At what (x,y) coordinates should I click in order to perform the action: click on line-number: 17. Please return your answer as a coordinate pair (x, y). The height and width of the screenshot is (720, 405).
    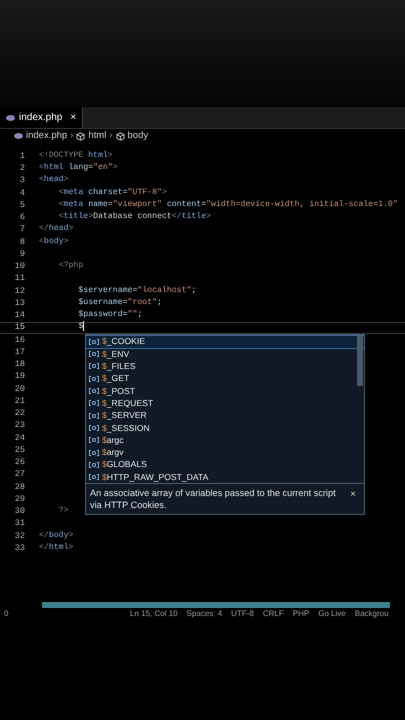
    Looking at the image, I should click on (20, 352).